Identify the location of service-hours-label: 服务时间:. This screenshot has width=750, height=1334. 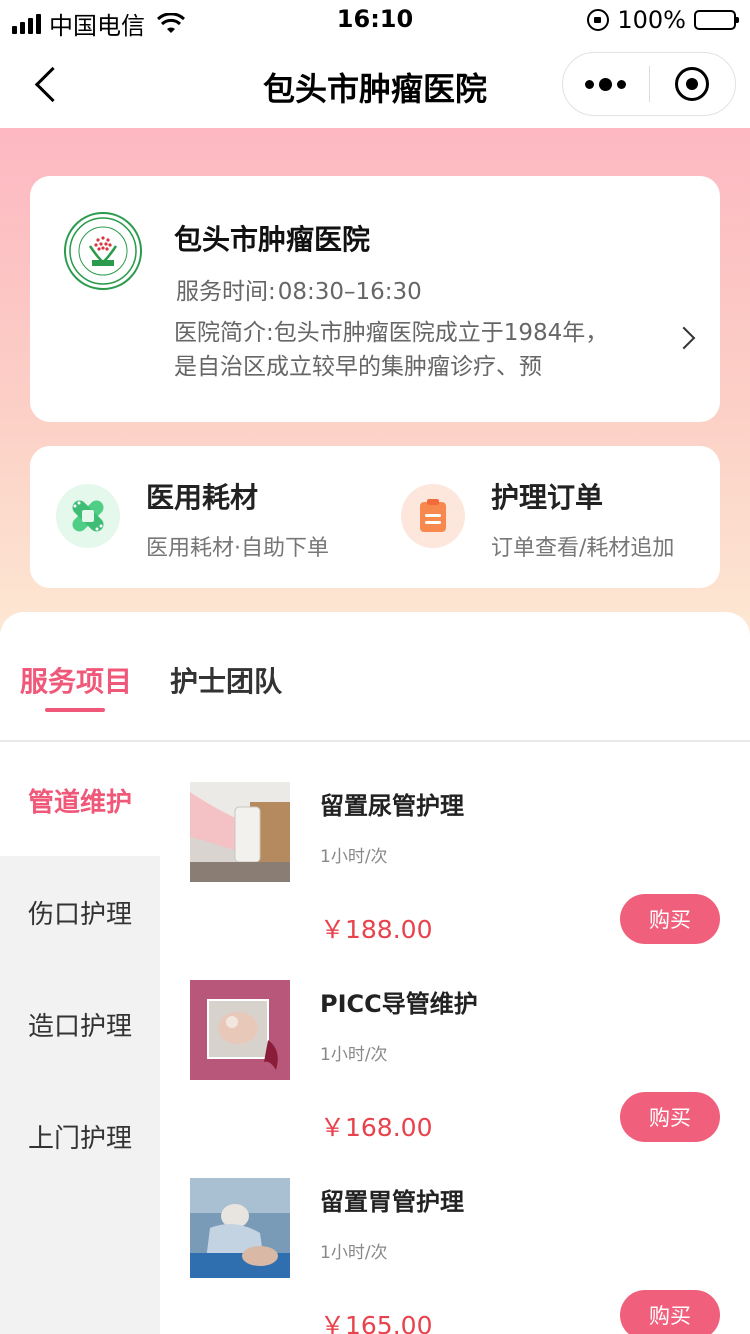
(226, 292).